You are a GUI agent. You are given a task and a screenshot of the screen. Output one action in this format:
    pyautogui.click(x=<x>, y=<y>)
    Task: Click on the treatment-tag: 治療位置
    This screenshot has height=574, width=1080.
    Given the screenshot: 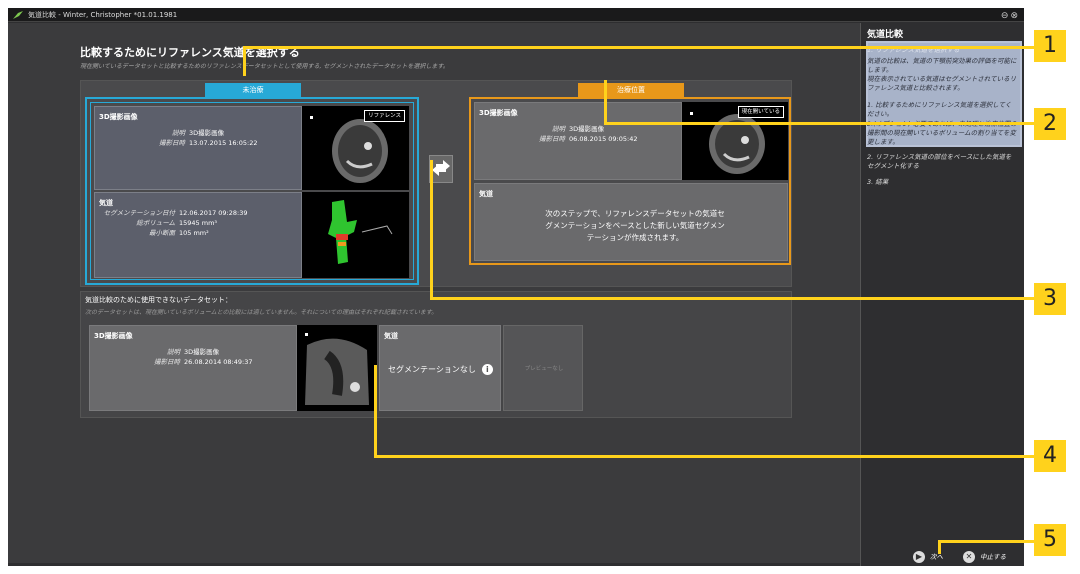 What is the action you would take?
    pyautogui.click(x=631, y=90)
    